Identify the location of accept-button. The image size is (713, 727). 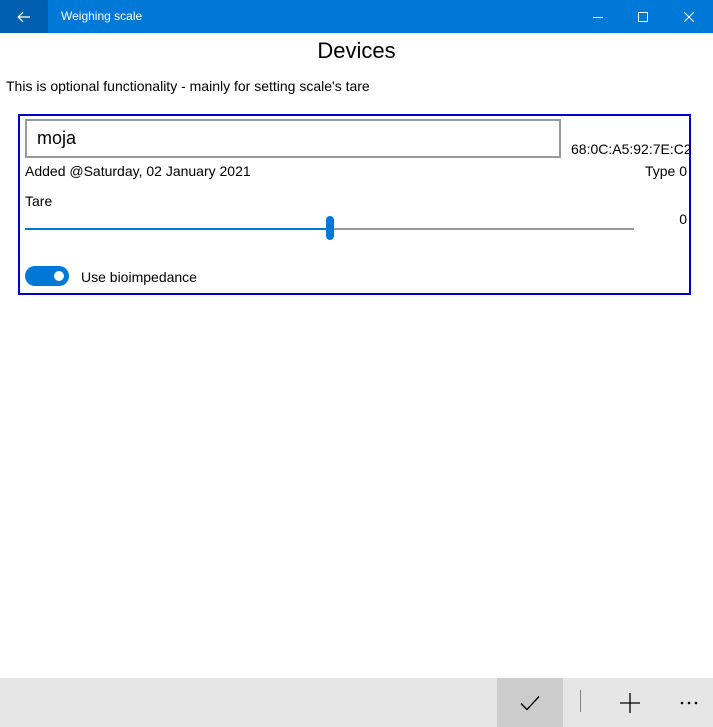
(530, 702).